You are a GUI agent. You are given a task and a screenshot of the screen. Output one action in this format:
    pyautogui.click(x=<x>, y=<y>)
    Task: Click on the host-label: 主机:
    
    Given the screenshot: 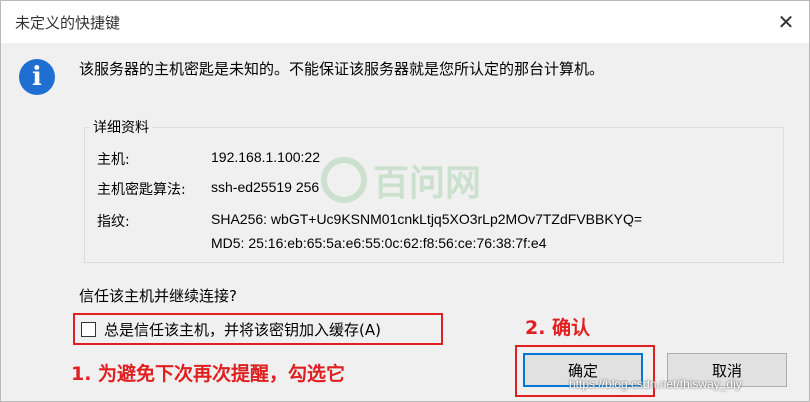 What is the action you would take?
    pyautogui.click(x=113, y=160)
    